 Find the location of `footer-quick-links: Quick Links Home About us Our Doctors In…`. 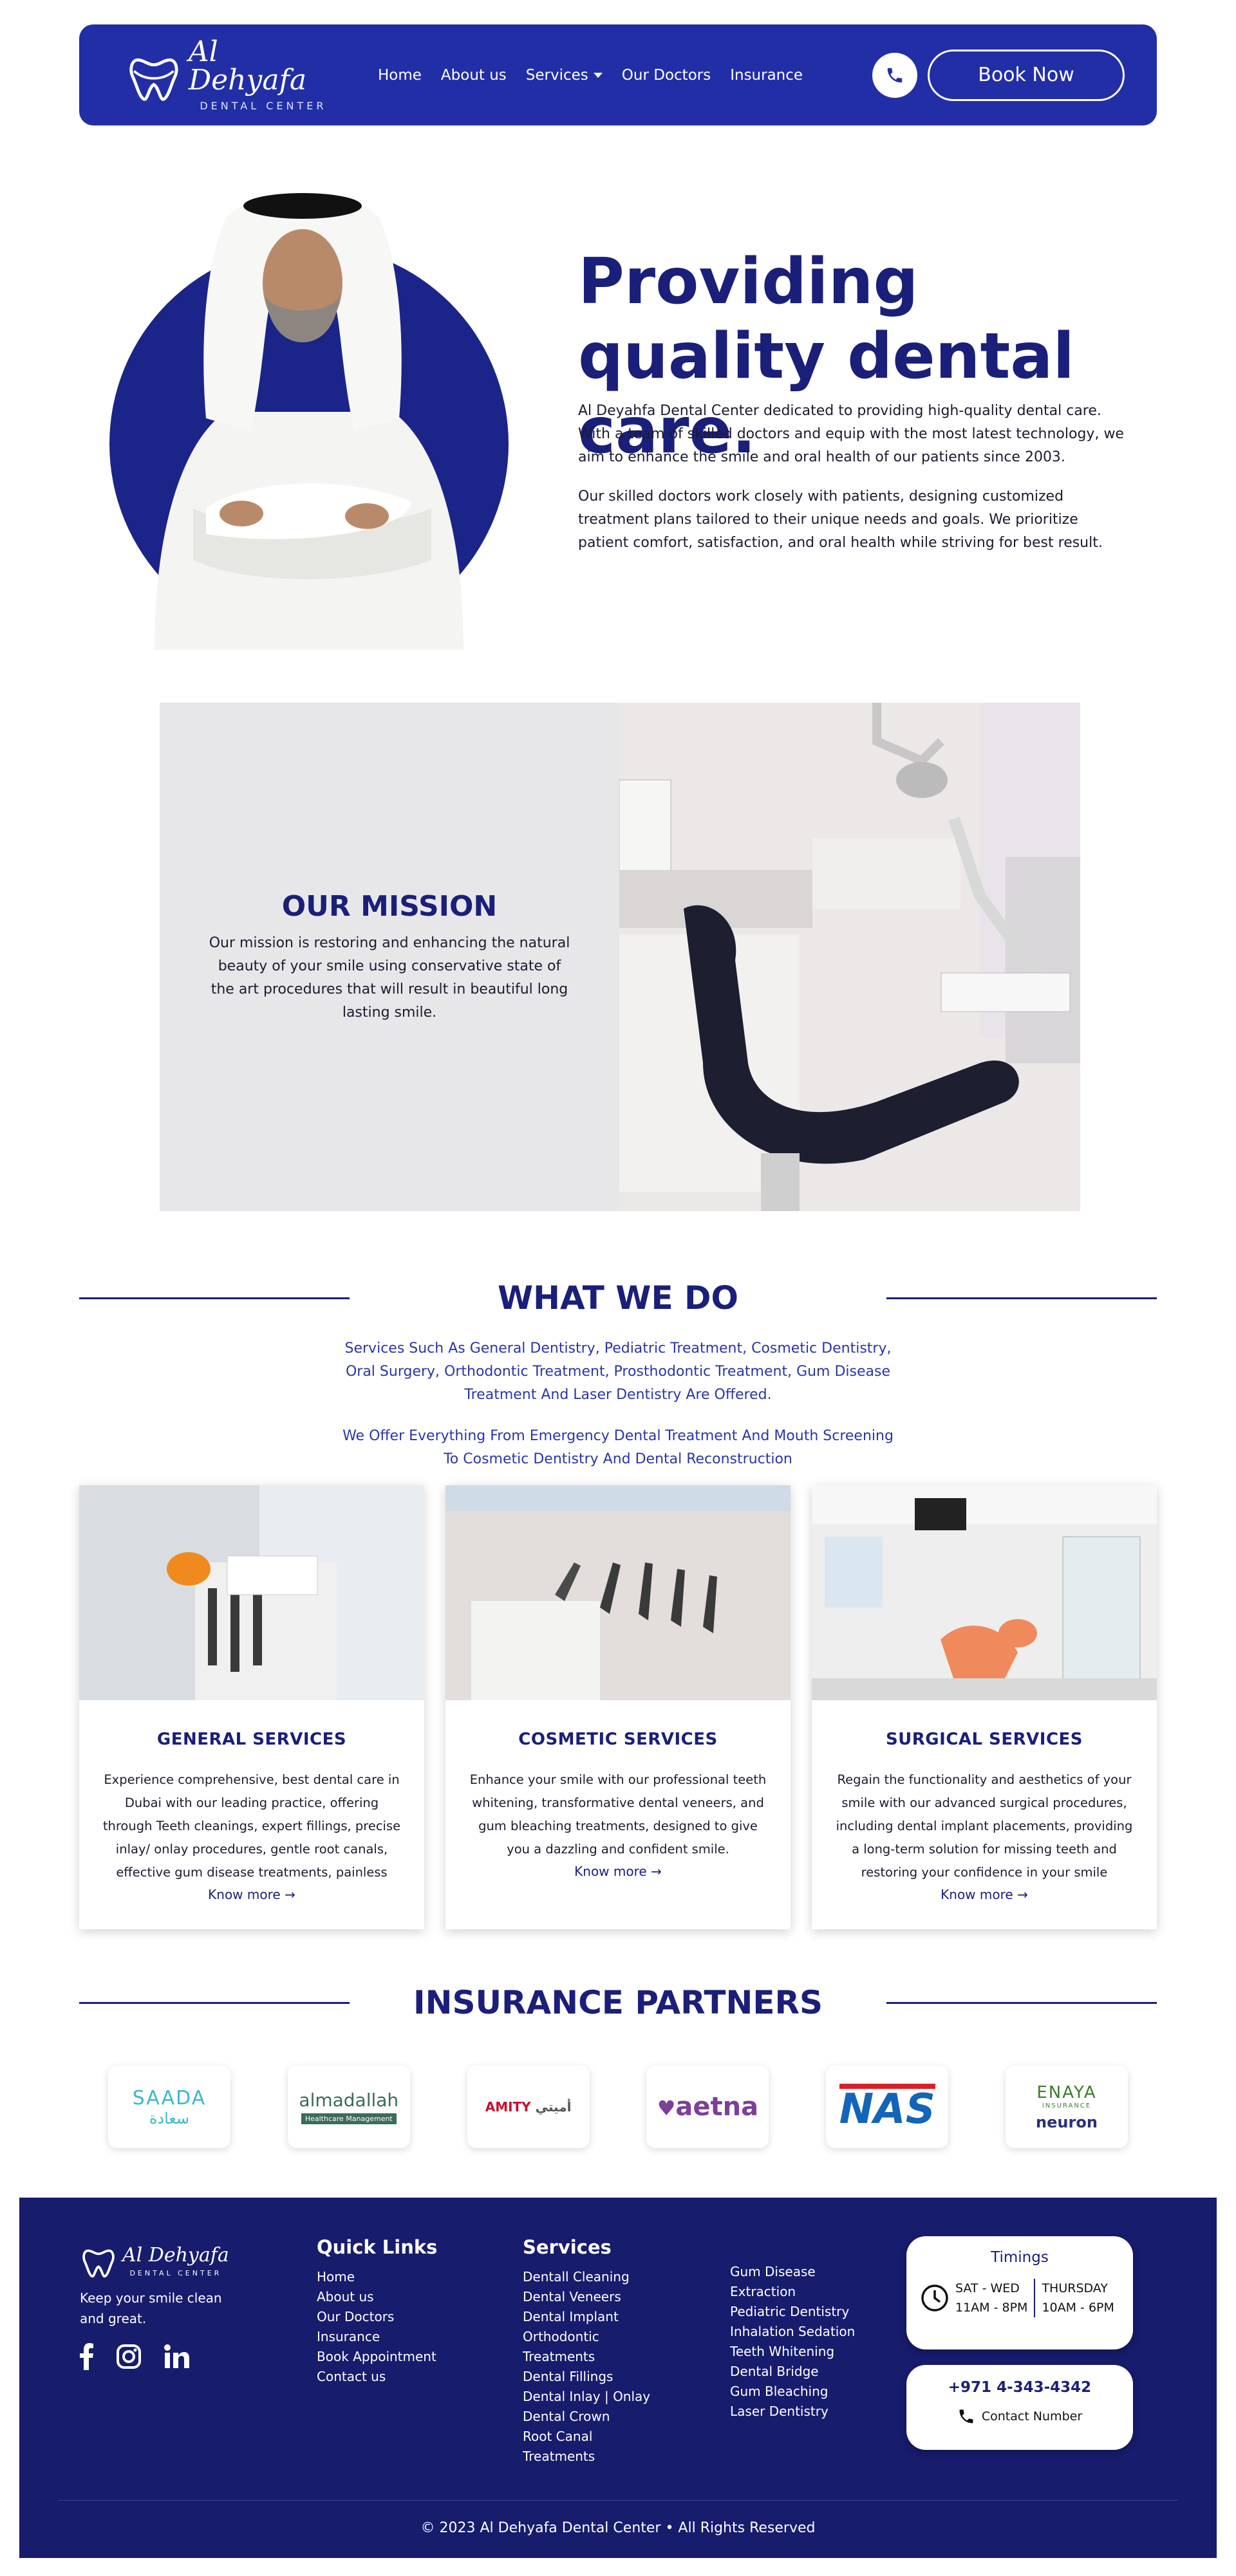

footer-quick-links: Quick Links Home About us Our Doctors In… is located at coordinates (377, 2311).